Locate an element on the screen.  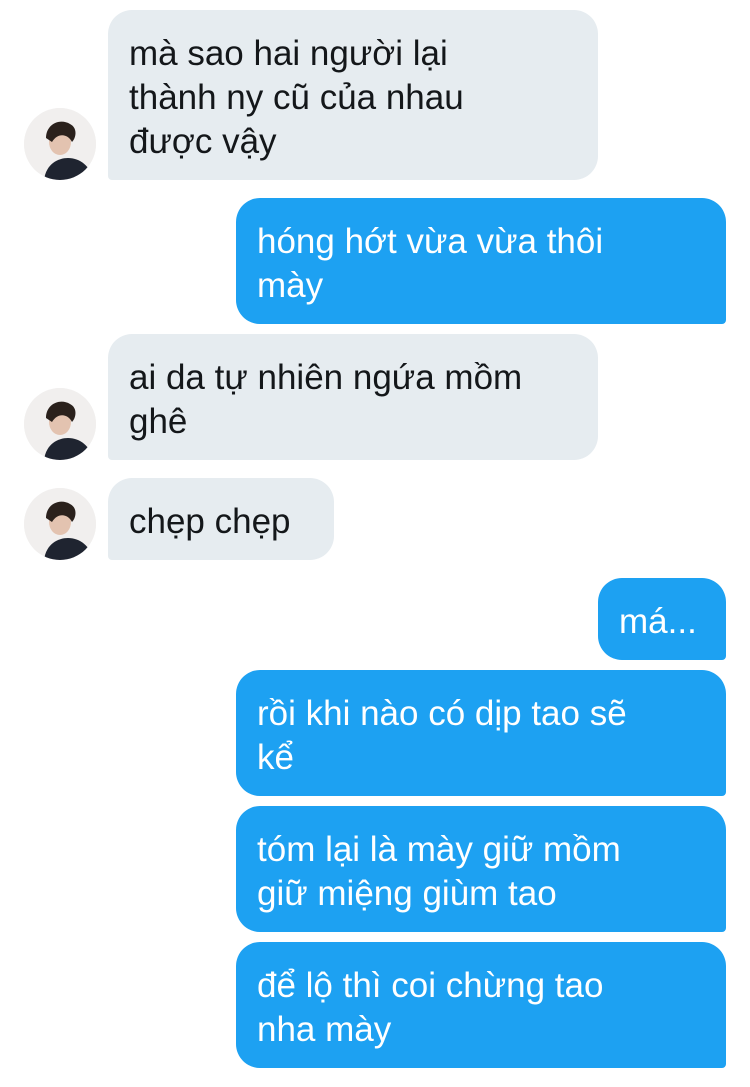
outgoing-message-bubble: hóng hớt vừa vừa thôi mày is located at coordinates (481, 261).